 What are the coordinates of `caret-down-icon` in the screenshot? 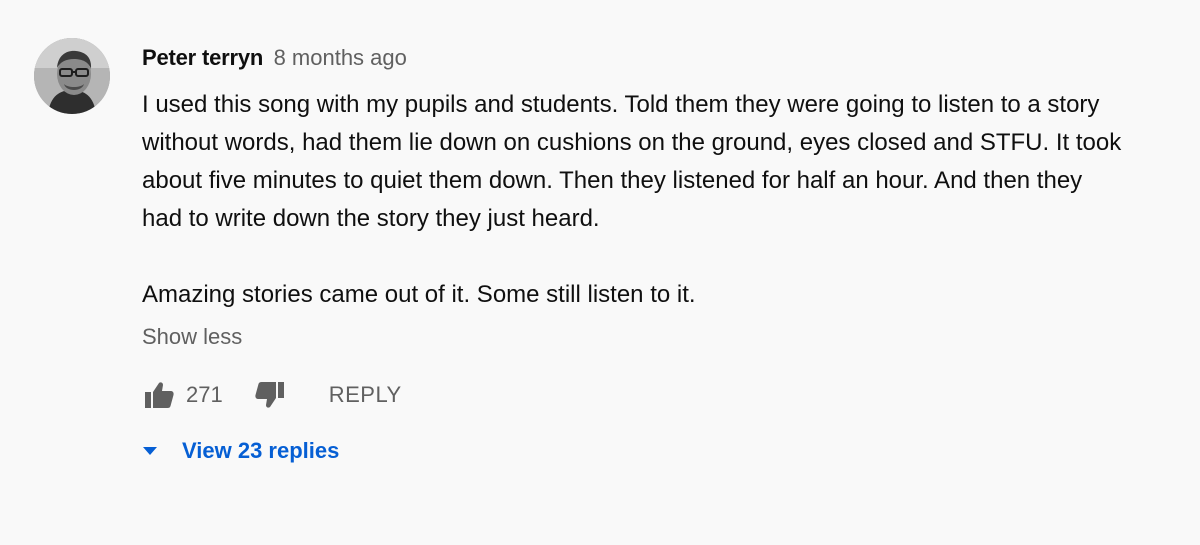 It's located at (150, 451).